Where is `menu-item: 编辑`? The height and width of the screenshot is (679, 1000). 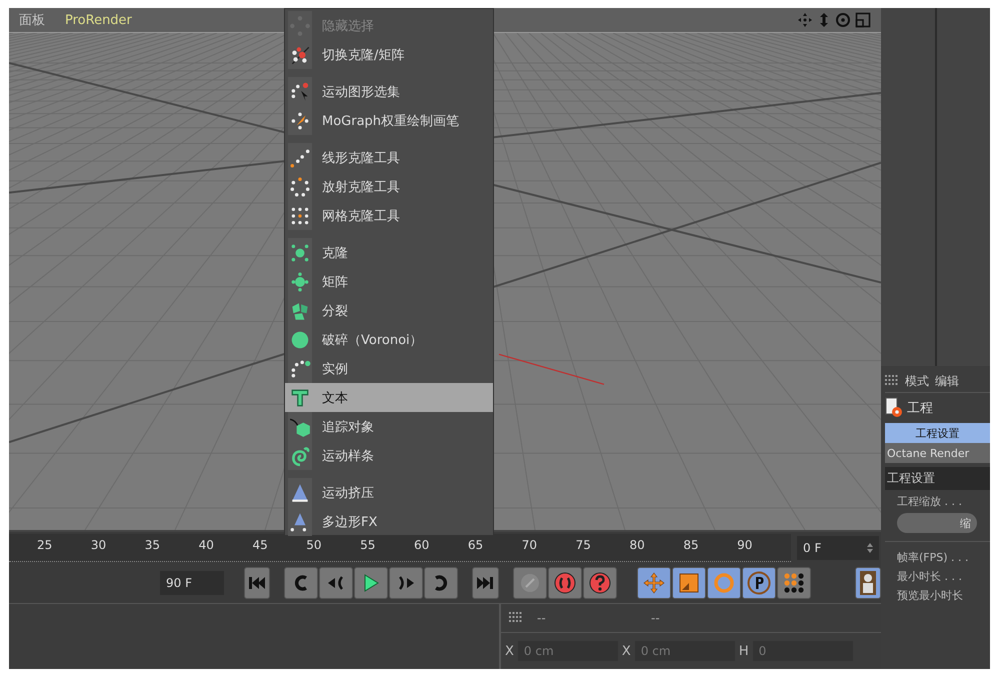
menu-item: 编辑 is located at coordinates (947, 381).